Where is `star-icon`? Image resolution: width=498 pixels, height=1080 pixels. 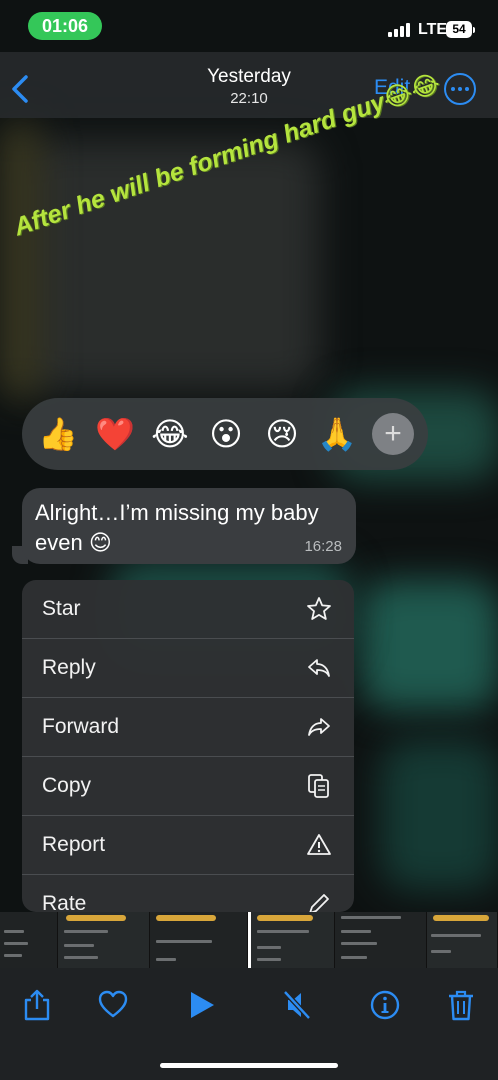 star-icon is located at coordinates (319, 608).